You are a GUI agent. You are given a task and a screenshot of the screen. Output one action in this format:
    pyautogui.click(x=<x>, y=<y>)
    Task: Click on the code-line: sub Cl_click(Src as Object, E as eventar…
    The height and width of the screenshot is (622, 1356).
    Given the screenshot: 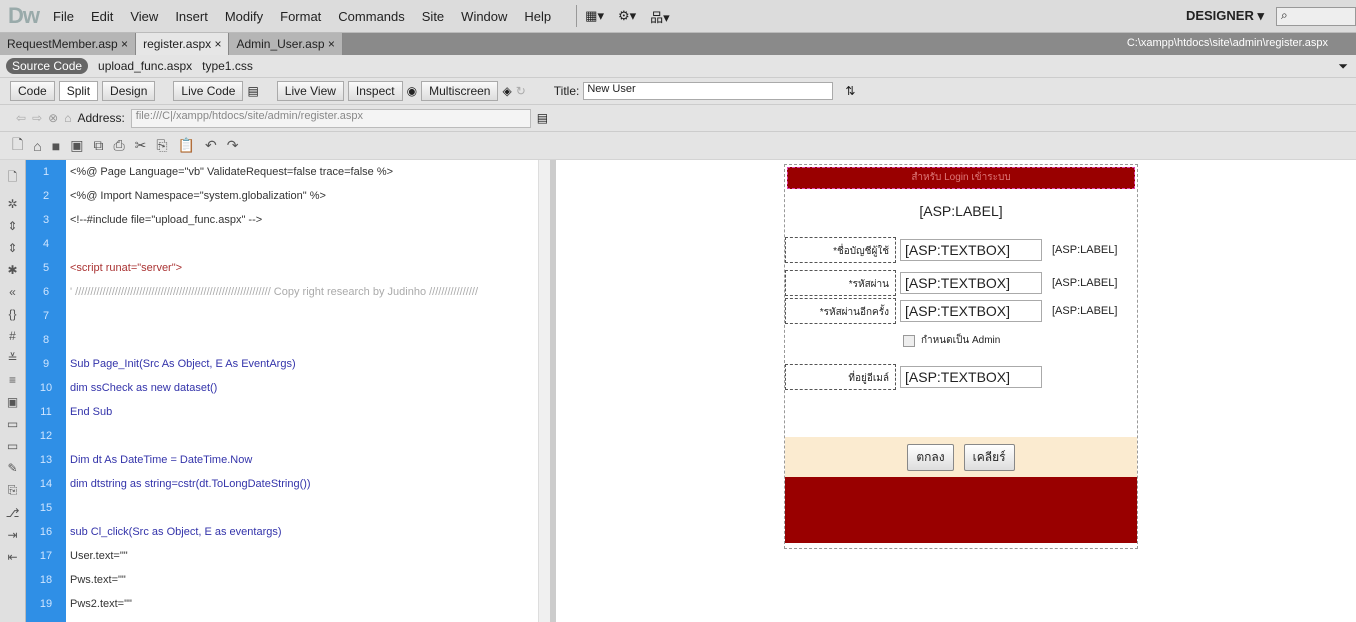 What is the action you would take?
    pyautogui.click(x=302, y=532)
    